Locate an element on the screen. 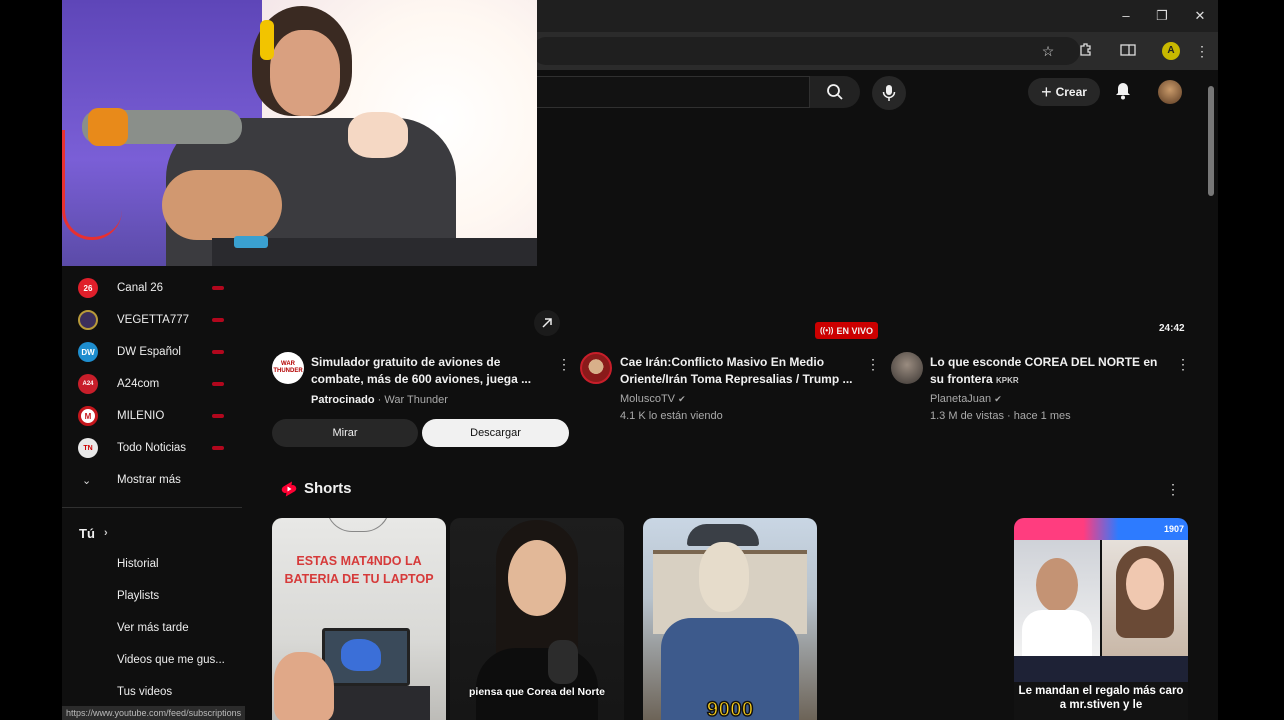  sidebar-item-historial: Historial is located at coordinates (152, 564).